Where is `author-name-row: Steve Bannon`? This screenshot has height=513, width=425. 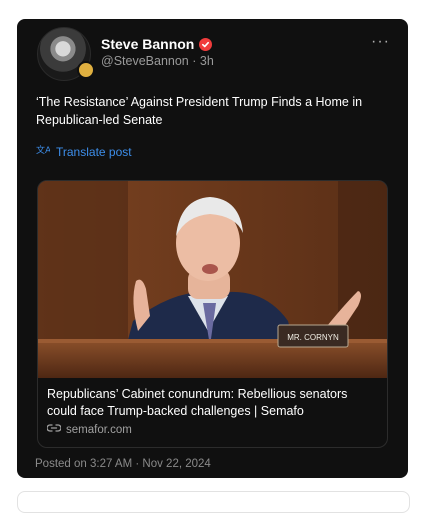 author-name-row: Steve Bannon is located at coordinates (157, 44).